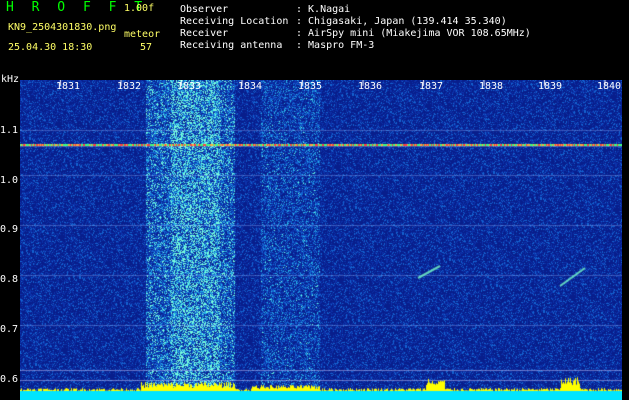 This screenshot has width=629, height=400. I want to click on x-tick-label: 1839, so click(550, 86).